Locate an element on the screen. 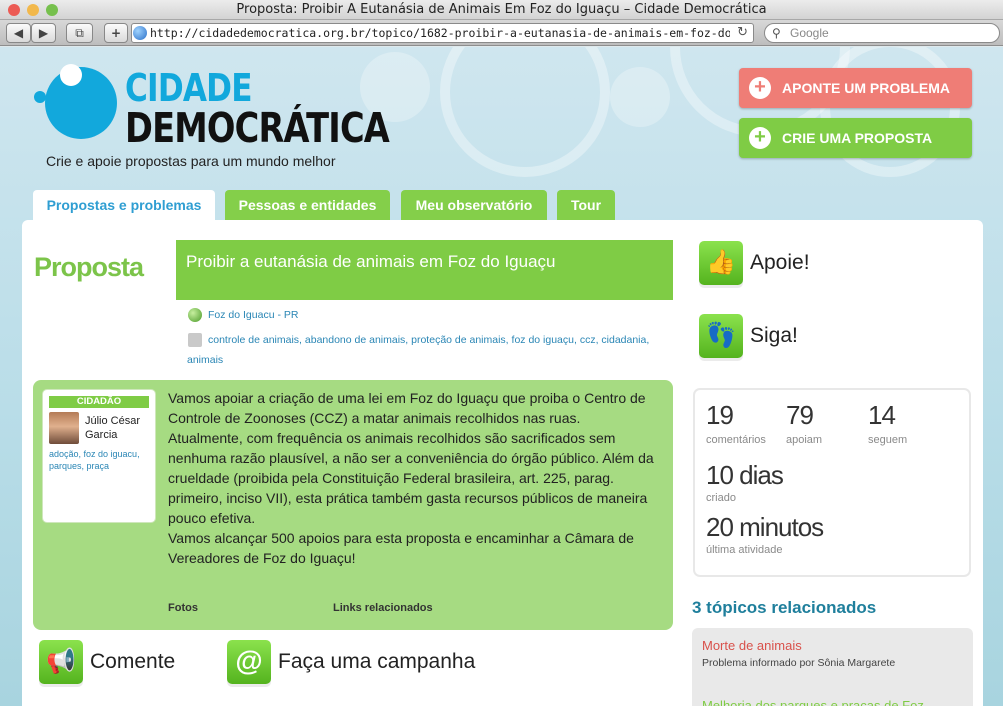 This screenshot has height=706, width=1003. back-button: ◀ is located at coordinates (18, 33).